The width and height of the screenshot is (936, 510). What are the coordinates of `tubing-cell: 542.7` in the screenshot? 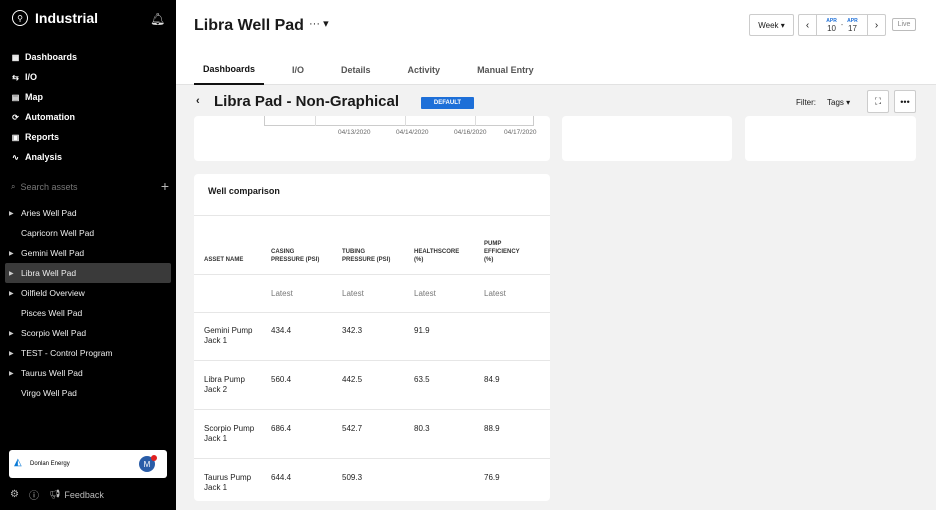 It's located at (352, 428).